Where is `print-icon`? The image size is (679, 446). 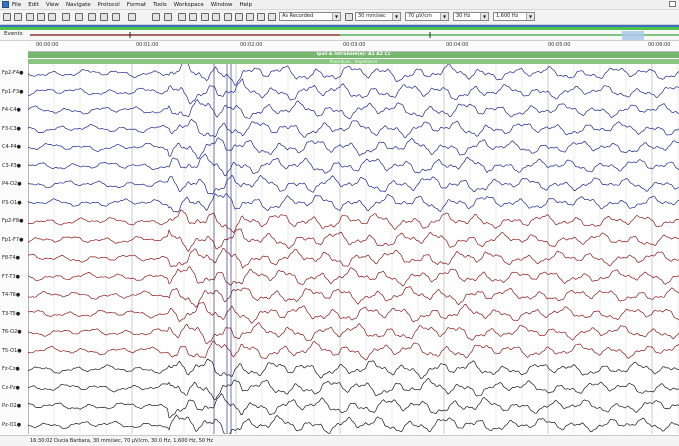 print-icon is located at coordinates (18, 17).